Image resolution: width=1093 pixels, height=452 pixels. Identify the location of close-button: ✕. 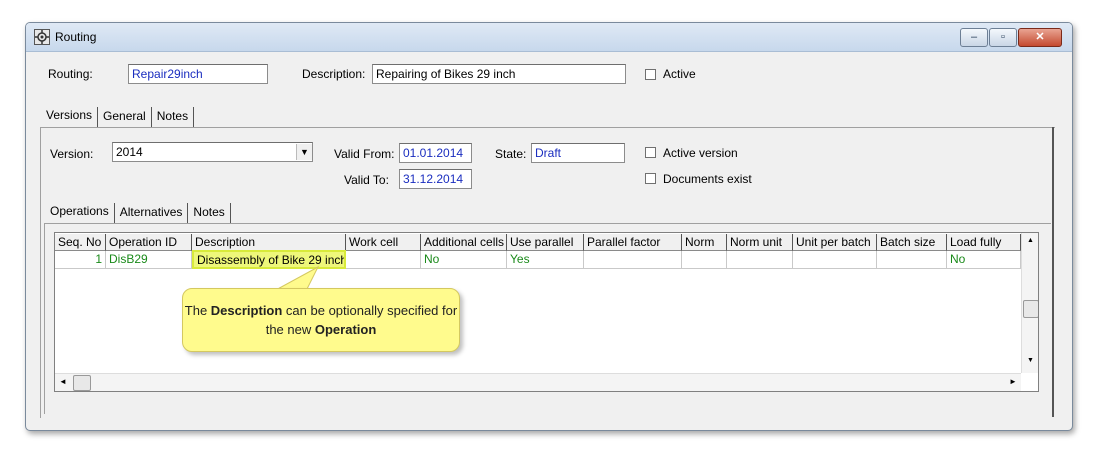
(1040, 37).